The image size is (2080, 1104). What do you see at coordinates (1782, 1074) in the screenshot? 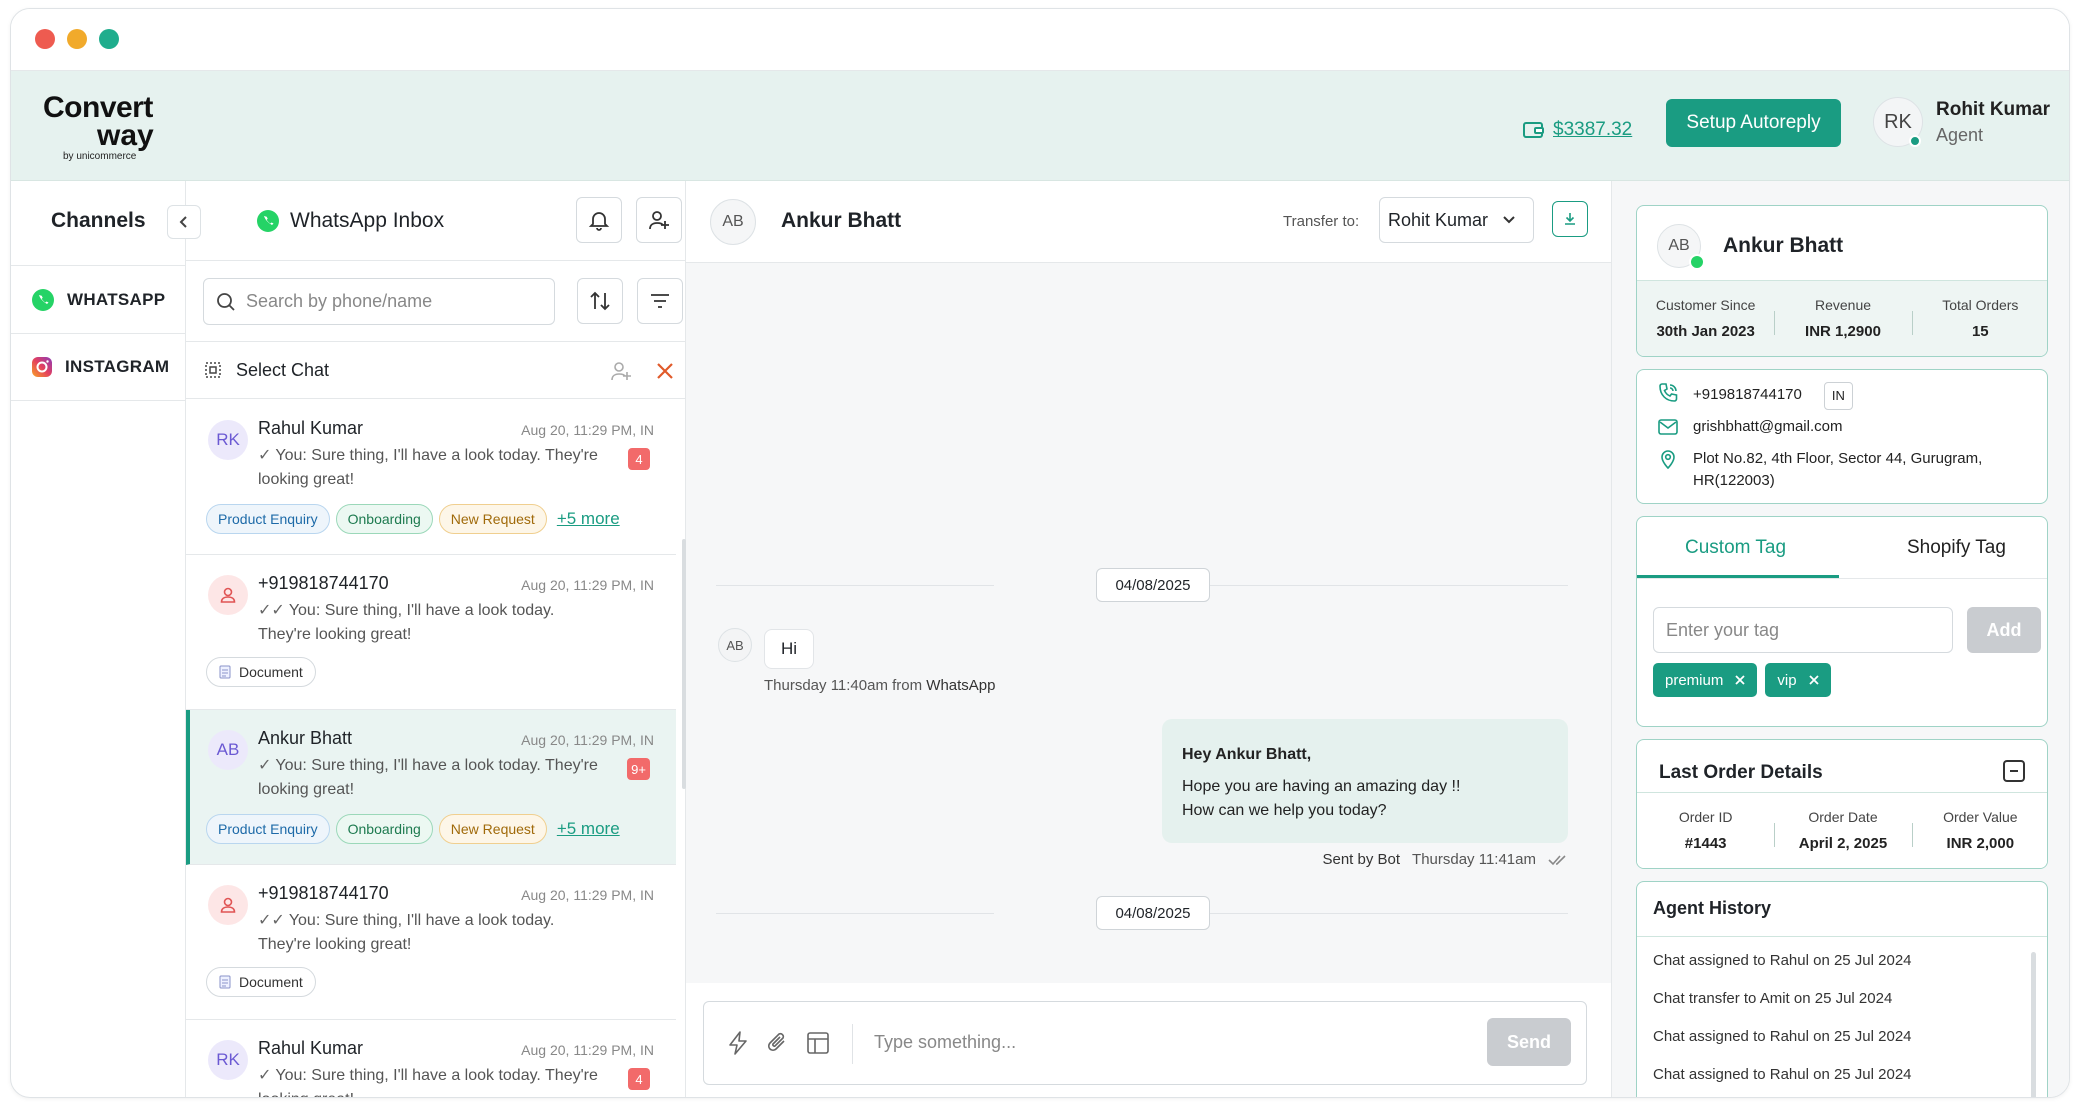
I see `history-item: Chat assigned to Rahul on 25 Jul 2024` at bounding box center [1782, 1074].